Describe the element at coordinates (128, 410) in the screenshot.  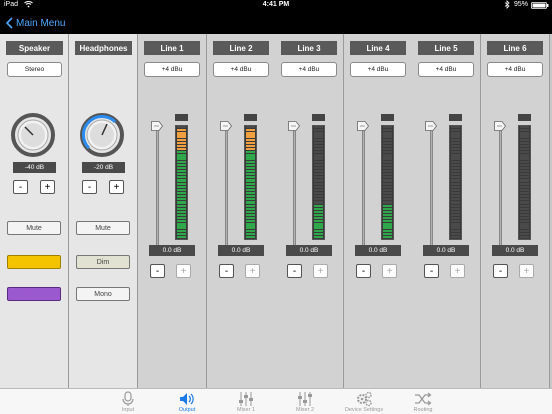
I see `tab-label: Input` at that location.